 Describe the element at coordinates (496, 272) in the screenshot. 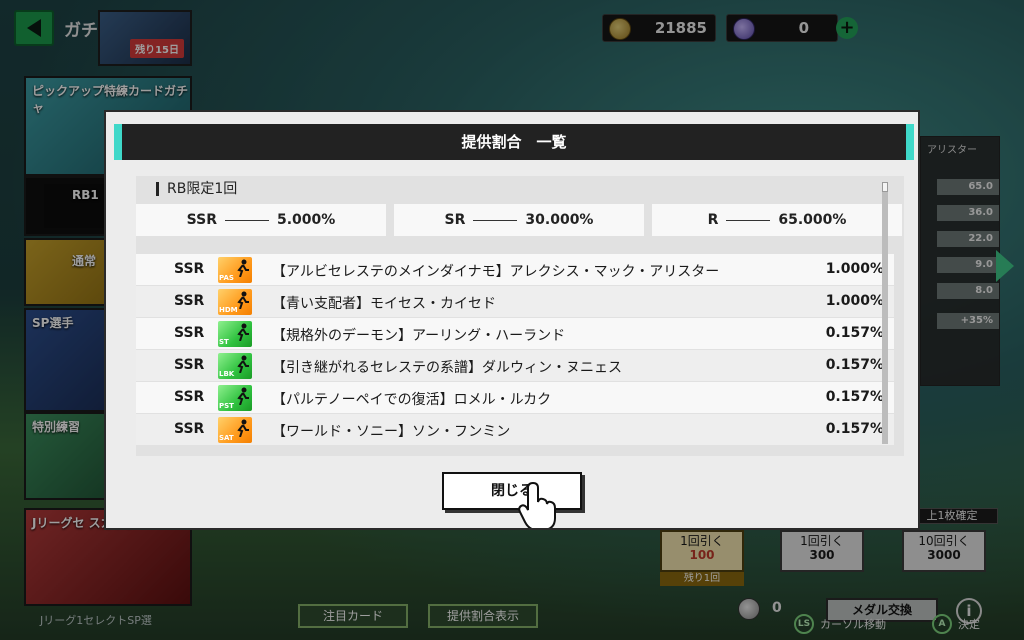

I see `player-name: 【アルビセレステのメインダイナモ】アレクシス・マック・アリスター` at that location.